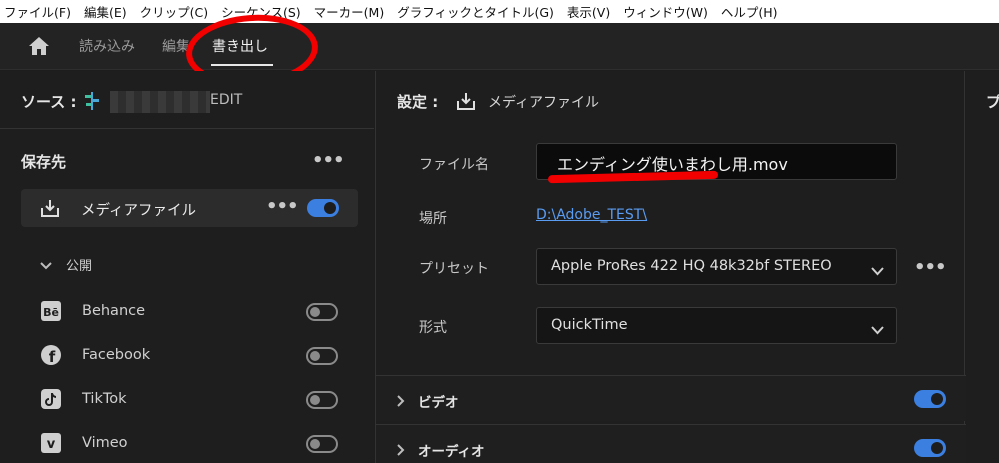 The image size is (999, 463). Describe the element at coordinates (116, 355) in the screenshot. I see `social-name: Facebook` at that location.